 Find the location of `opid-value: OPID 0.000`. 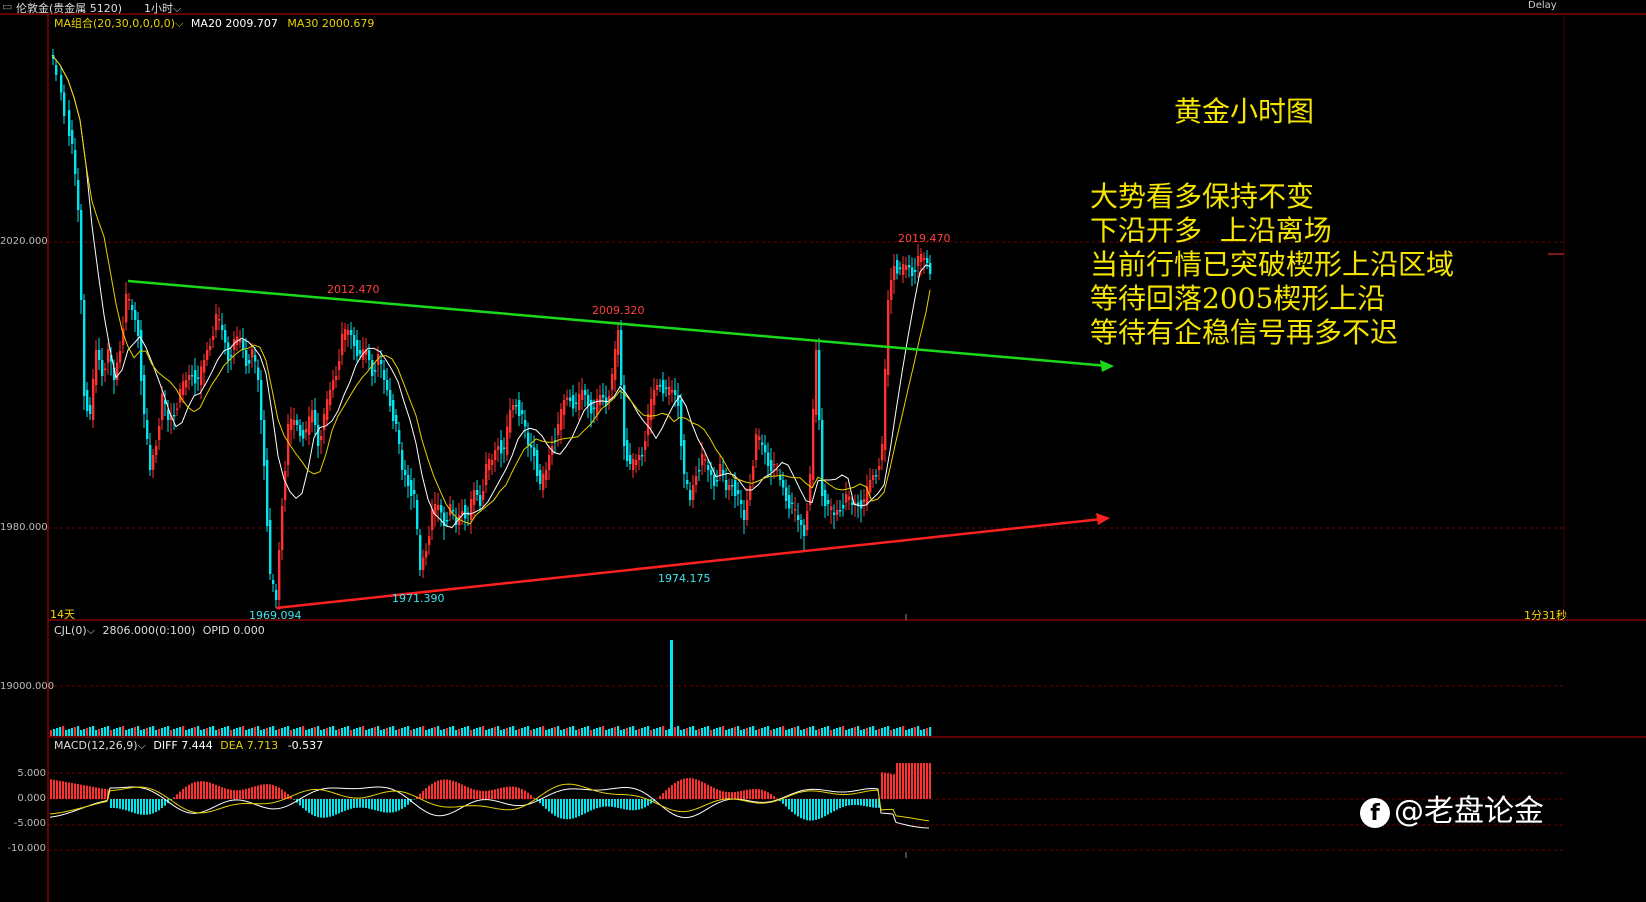

opid-value: OPID 0.000 is located at coordinates (233, 630).